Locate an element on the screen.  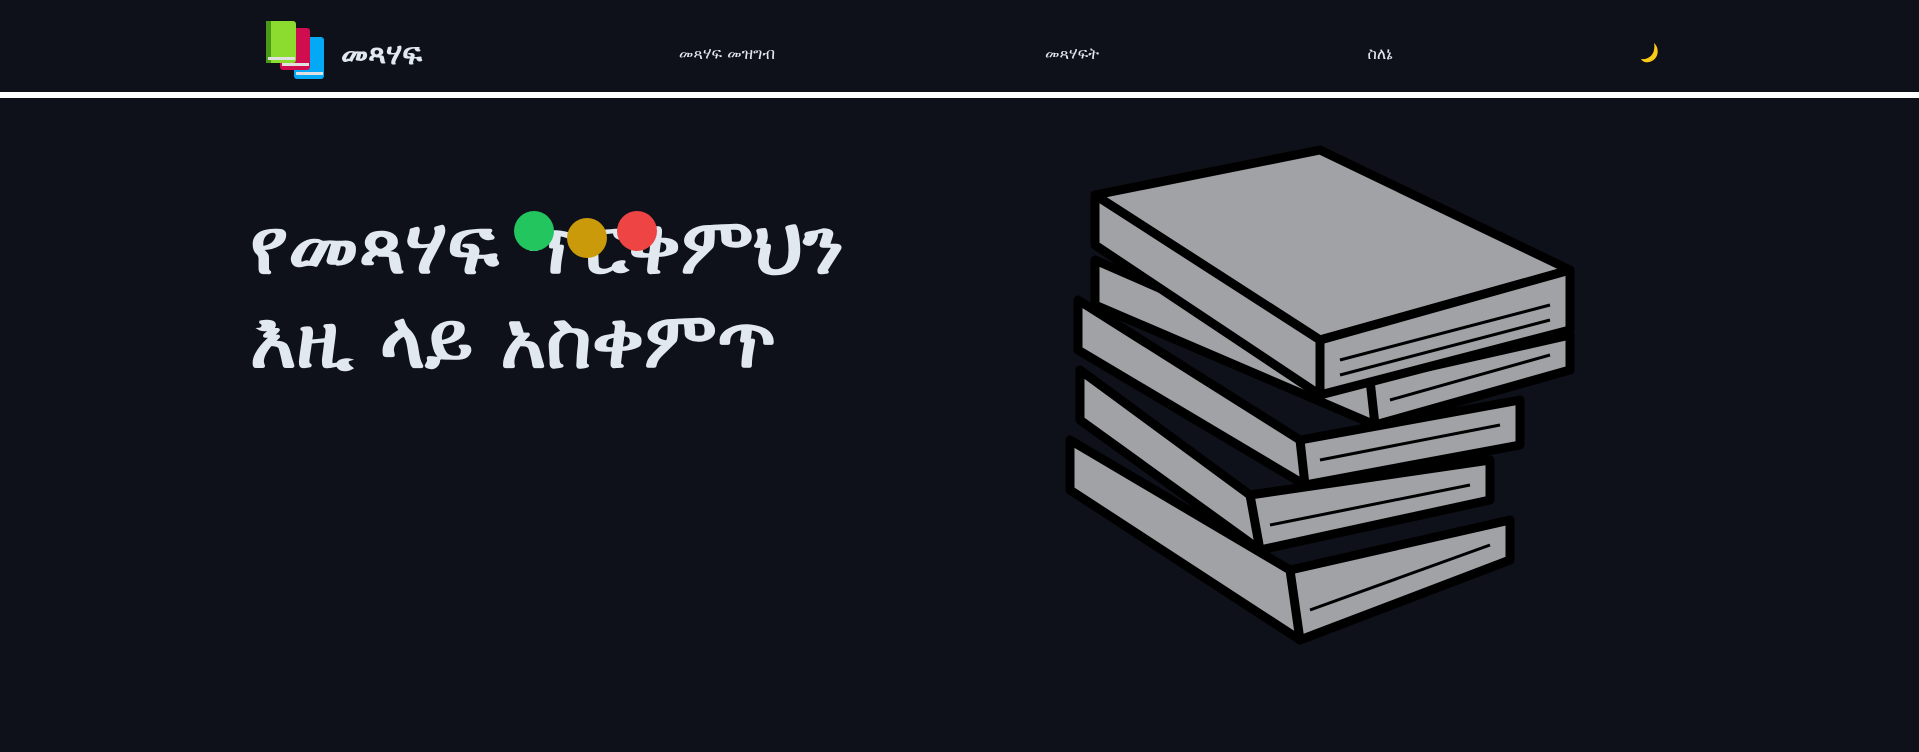
theme-toggle is located at coordinates (1651, 55).